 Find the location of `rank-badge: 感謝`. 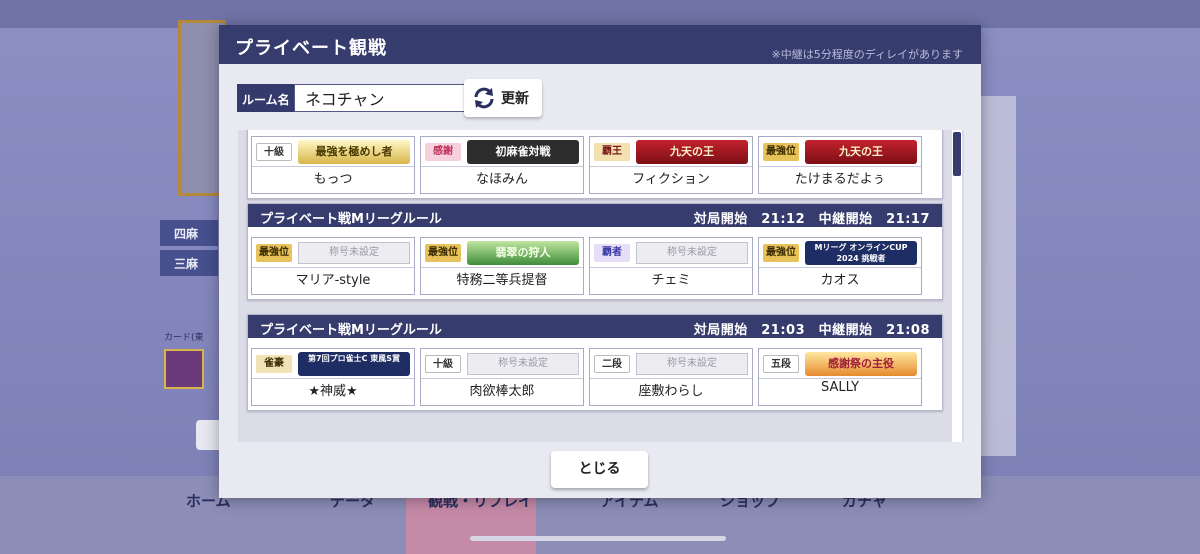

rank-badge: 感謝 is located at coordinates (443, 152).